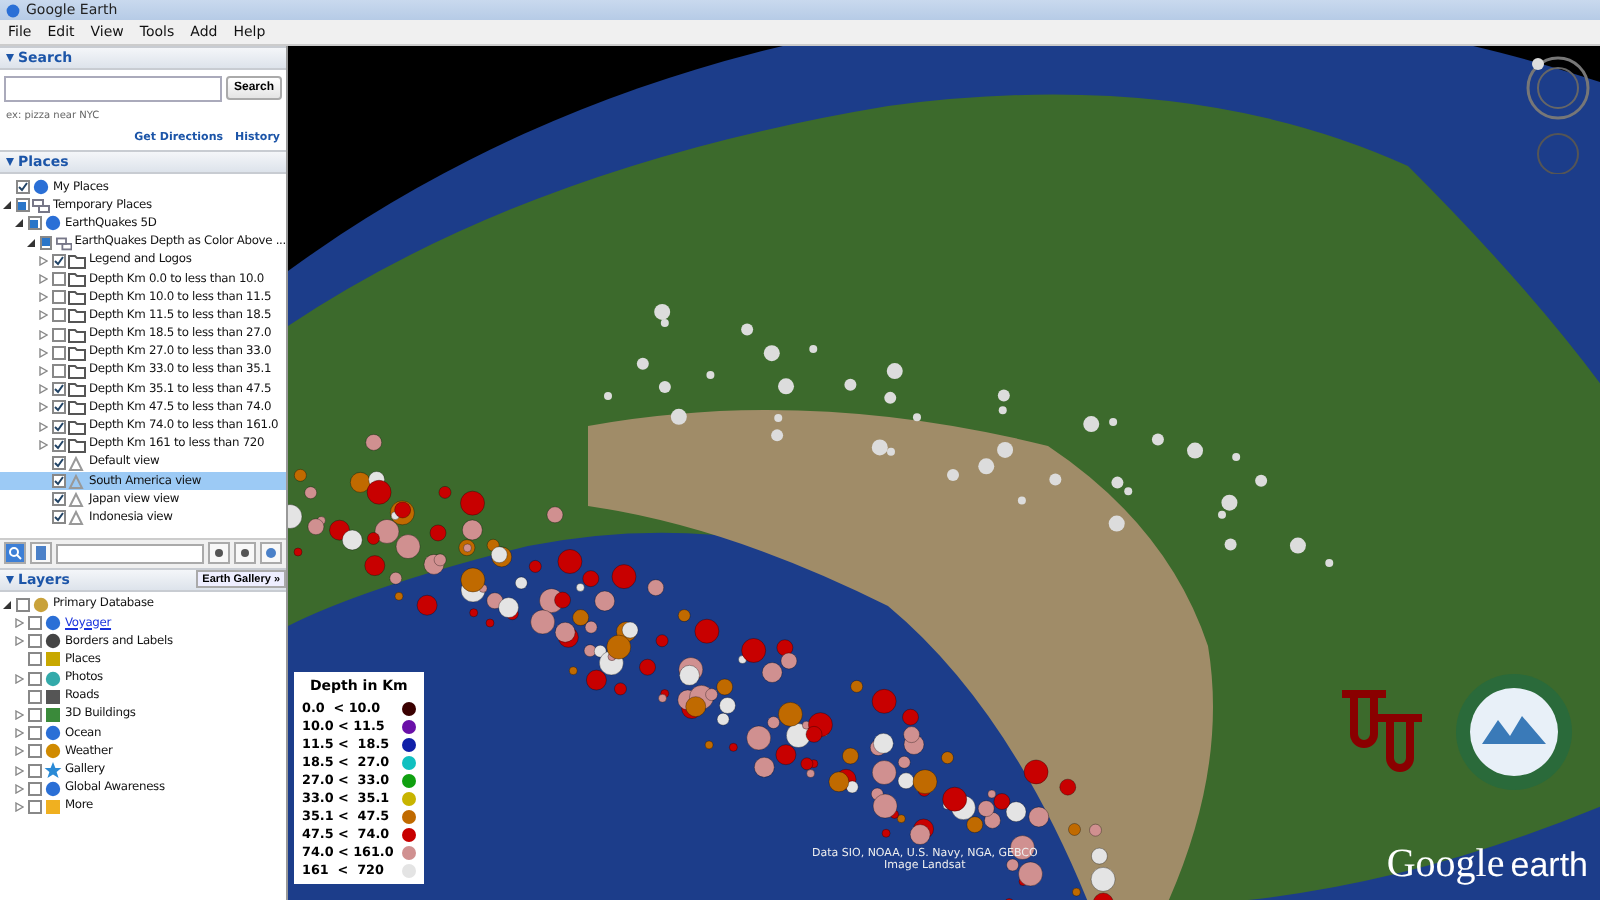  What do you see at coordinates (271, 553) in the screenshot?
I see `tour-button` at bounding box center [271, 553].